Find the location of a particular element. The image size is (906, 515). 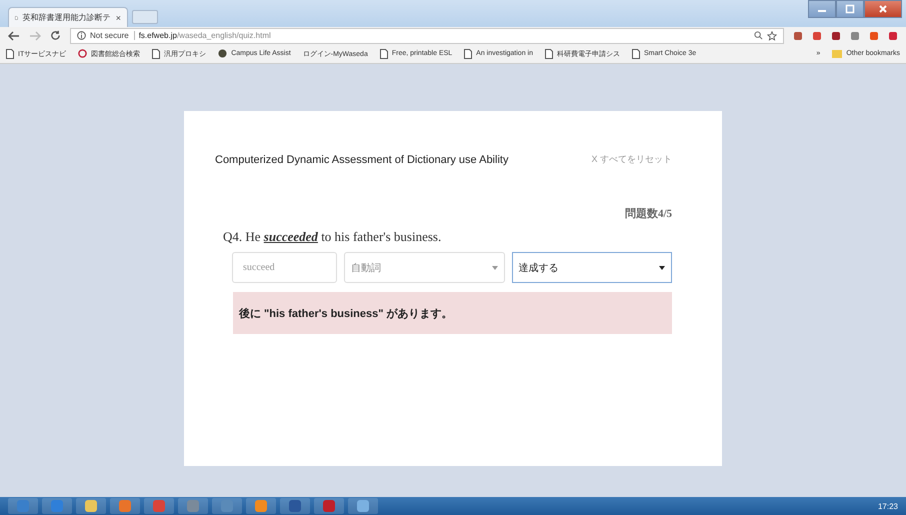

clock: 17:23 is located at coordinates (888, 506).